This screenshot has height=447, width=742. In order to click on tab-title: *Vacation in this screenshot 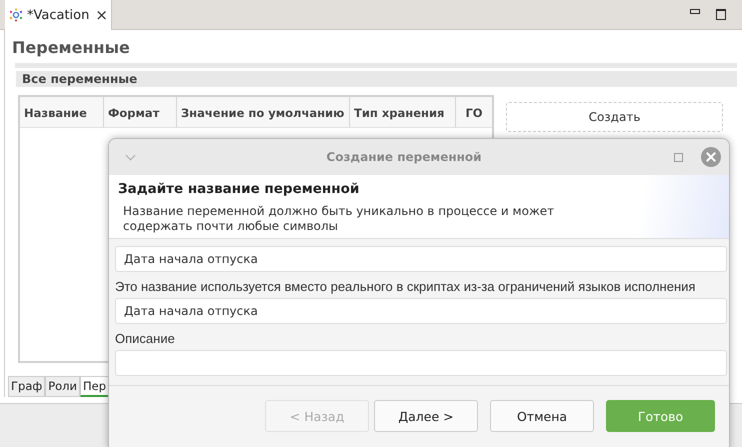, I will do `click(58, 15)`.